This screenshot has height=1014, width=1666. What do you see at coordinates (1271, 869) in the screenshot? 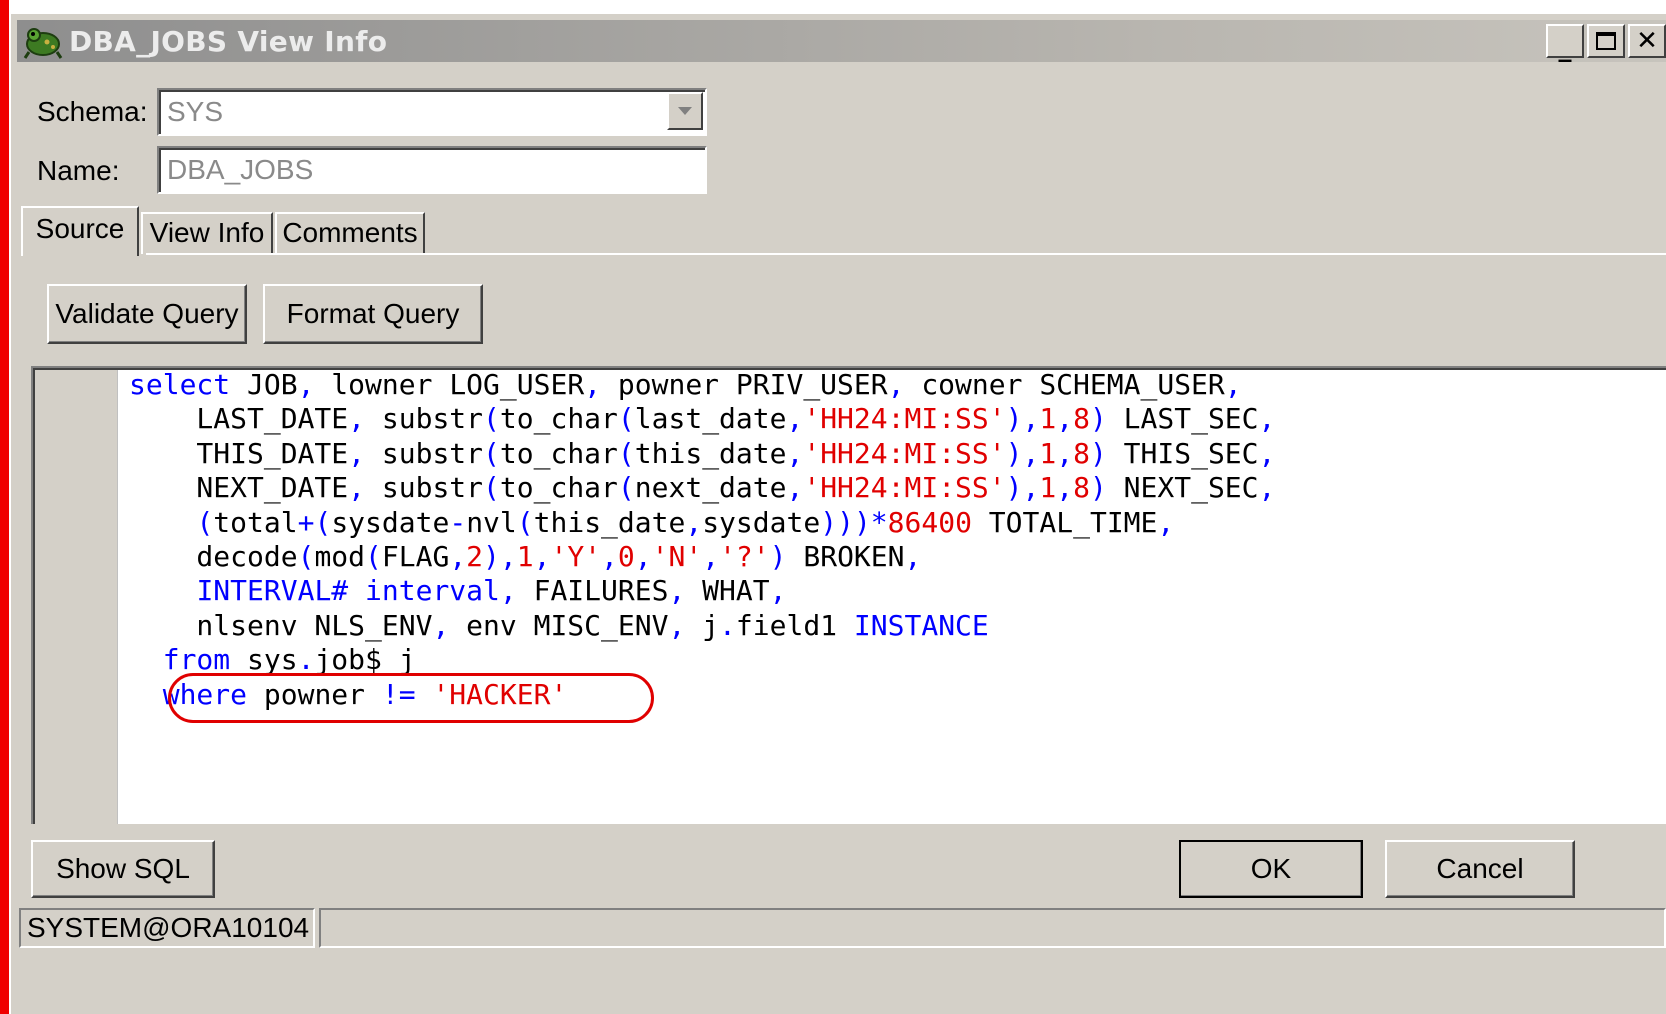
I see `ok-button: OK` at bounding box center [1271, 869].